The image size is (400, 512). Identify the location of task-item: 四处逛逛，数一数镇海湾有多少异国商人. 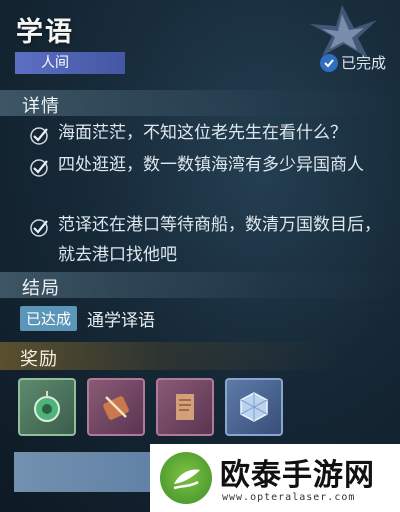
(210, 168).